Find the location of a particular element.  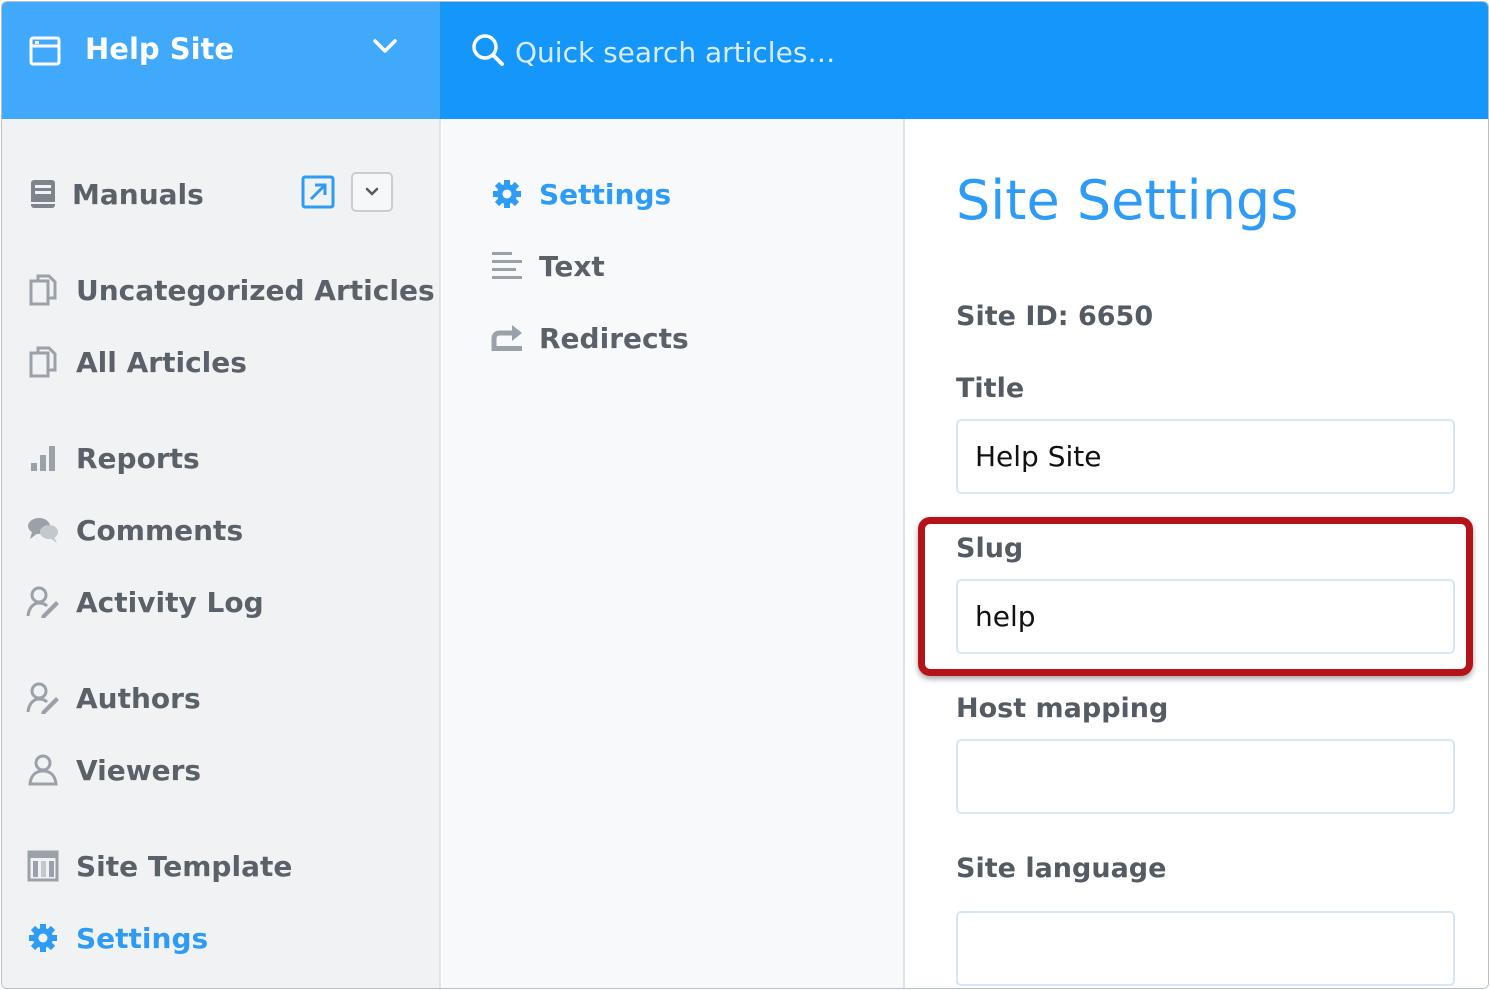

sidebar-item-manuals: Manuals is located at coordinates (115, 194).